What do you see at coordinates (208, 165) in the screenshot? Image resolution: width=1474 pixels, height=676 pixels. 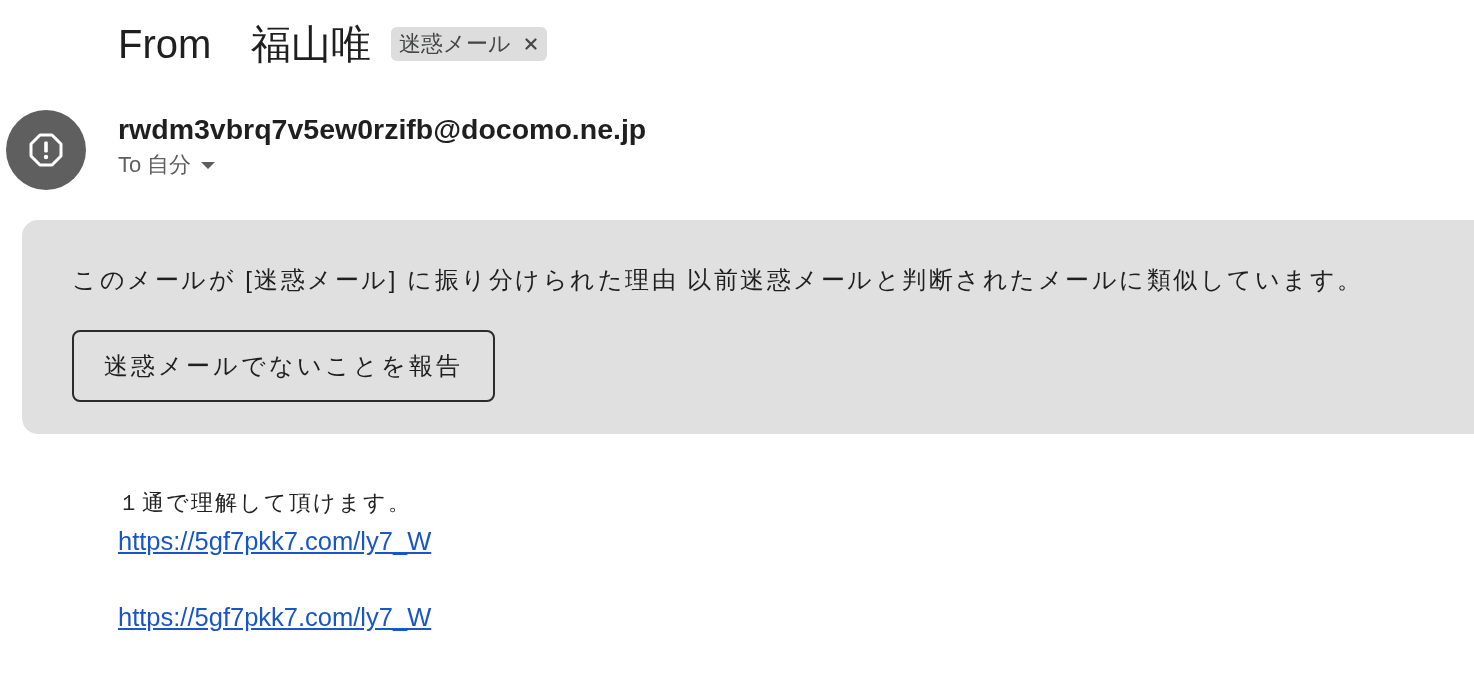 I see `caret-icon` at bounding box center [208, 165].